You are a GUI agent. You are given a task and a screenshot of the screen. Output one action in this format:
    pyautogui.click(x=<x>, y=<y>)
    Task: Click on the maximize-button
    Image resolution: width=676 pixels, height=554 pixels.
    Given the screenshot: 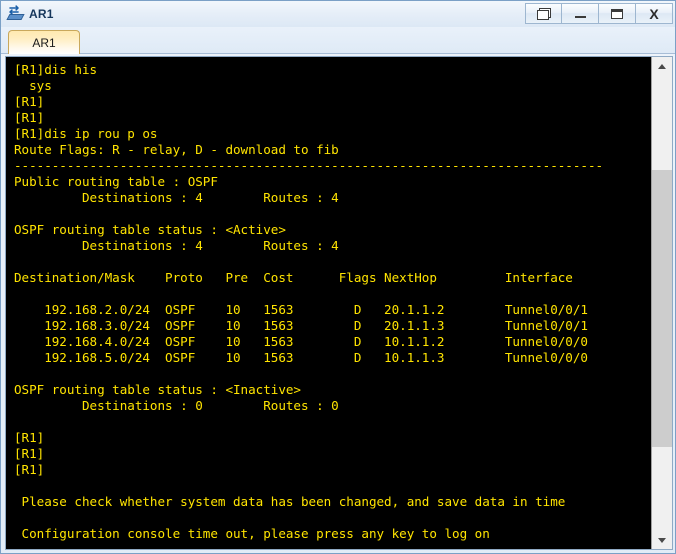 What is the action you would take?
    pyautogui.click(x=617, y=13)
    